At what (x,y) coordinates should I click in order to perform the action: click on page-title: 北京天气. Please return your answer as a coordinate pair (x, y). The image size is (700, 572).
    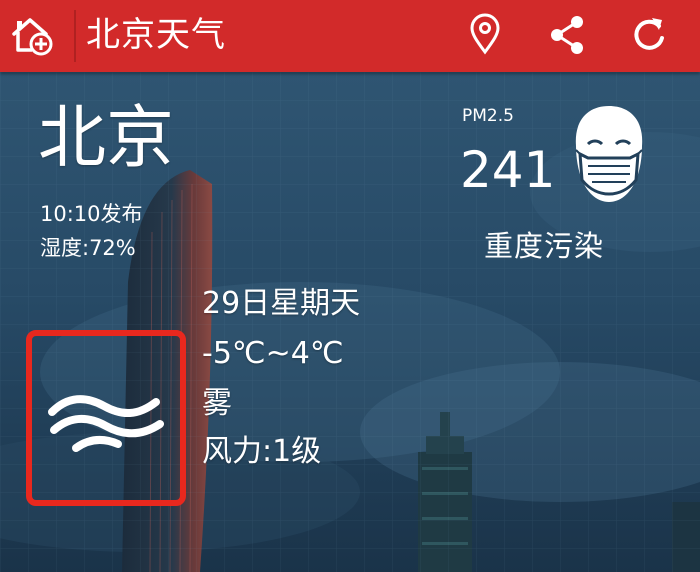
    Looking at the image, I should click on (156, 35).